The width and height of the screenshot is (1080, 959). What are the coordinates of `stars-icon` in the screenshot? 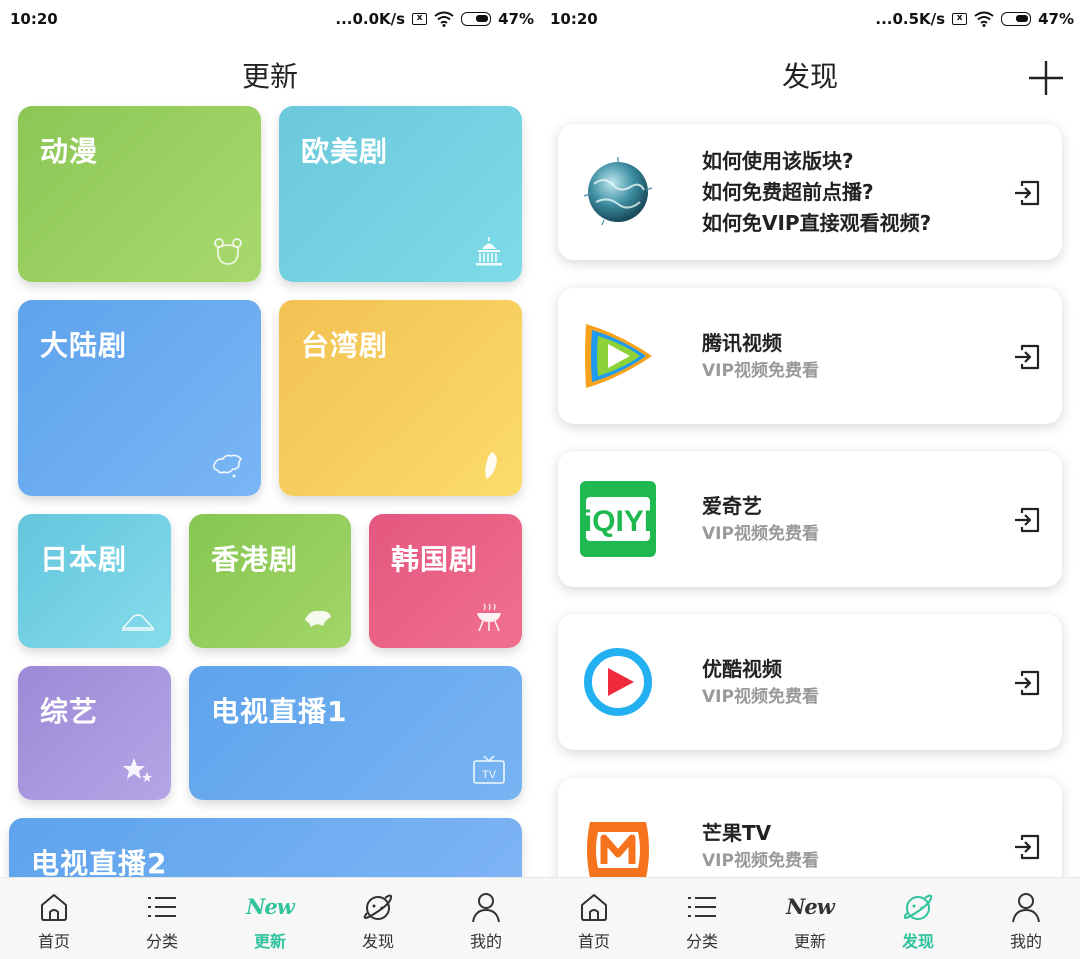 It's located at (137, 770).